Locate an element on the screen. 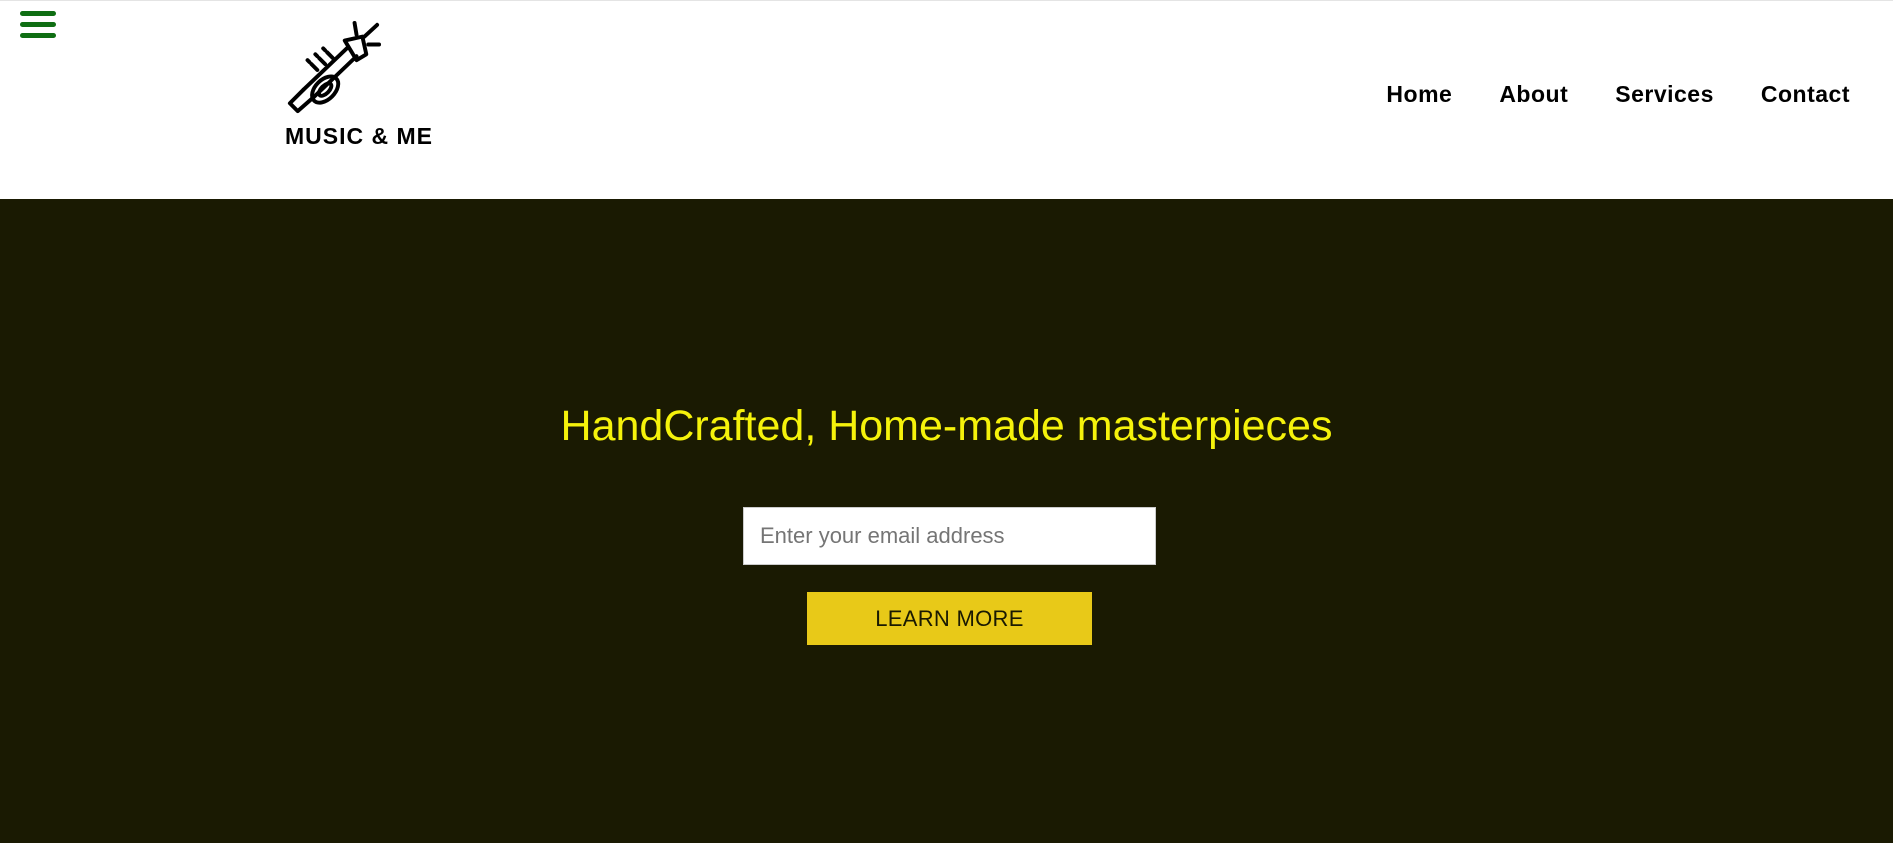 This screenshot has height=843, width=1893. hamburger-menu-icon is located at coordinates (38, 25).